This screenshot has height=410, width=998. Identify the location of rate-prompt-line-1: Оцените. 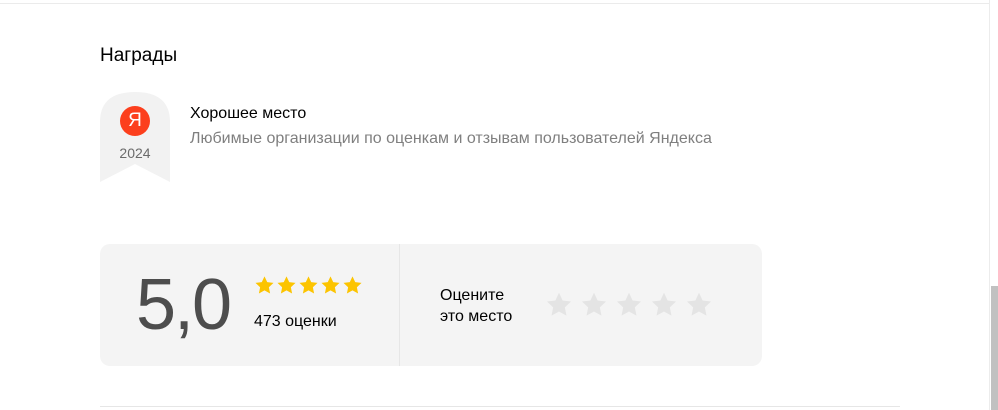
(472, 295).